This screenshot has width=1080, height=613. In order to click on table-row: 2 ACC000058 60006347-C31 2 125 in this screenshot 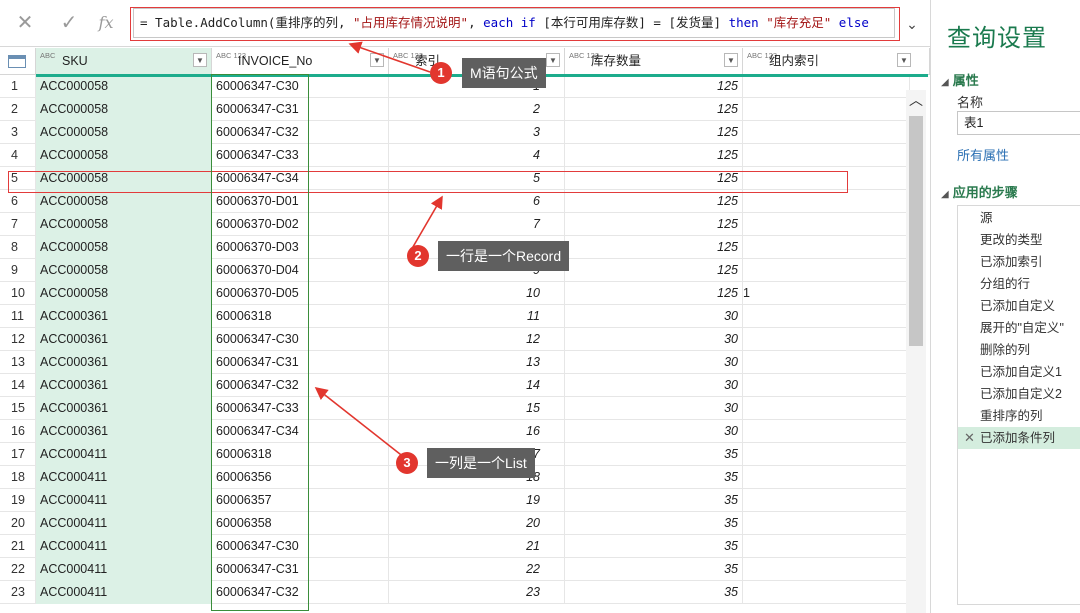, I will do `click(455, 109)`.